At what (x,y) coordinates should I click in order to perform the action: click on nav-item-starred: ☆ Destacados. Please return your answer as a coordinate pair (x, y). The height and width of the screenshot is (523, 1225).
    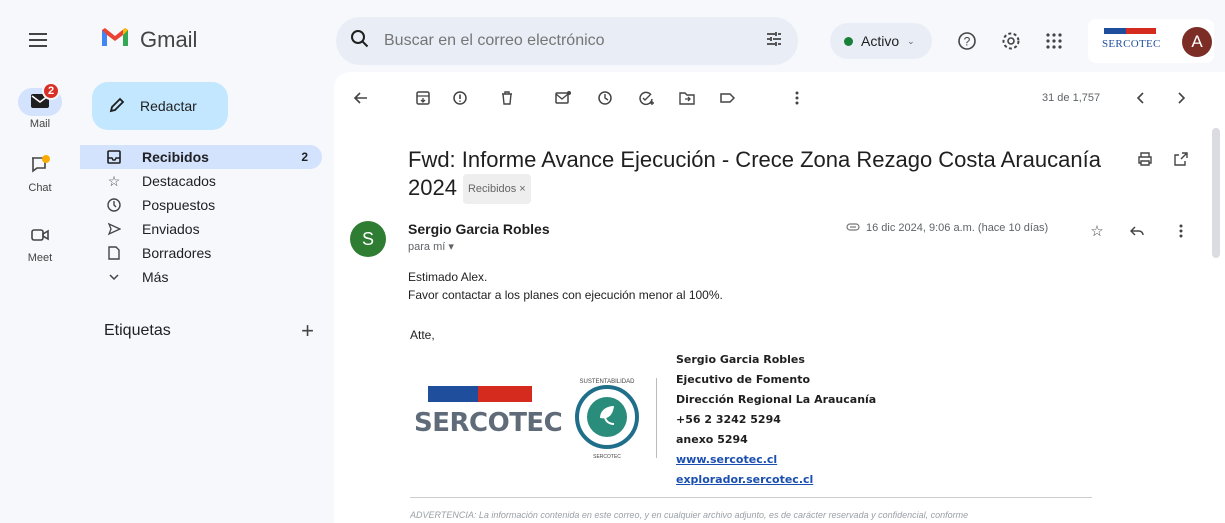
    Looking at the image, I should click on (203, 181).